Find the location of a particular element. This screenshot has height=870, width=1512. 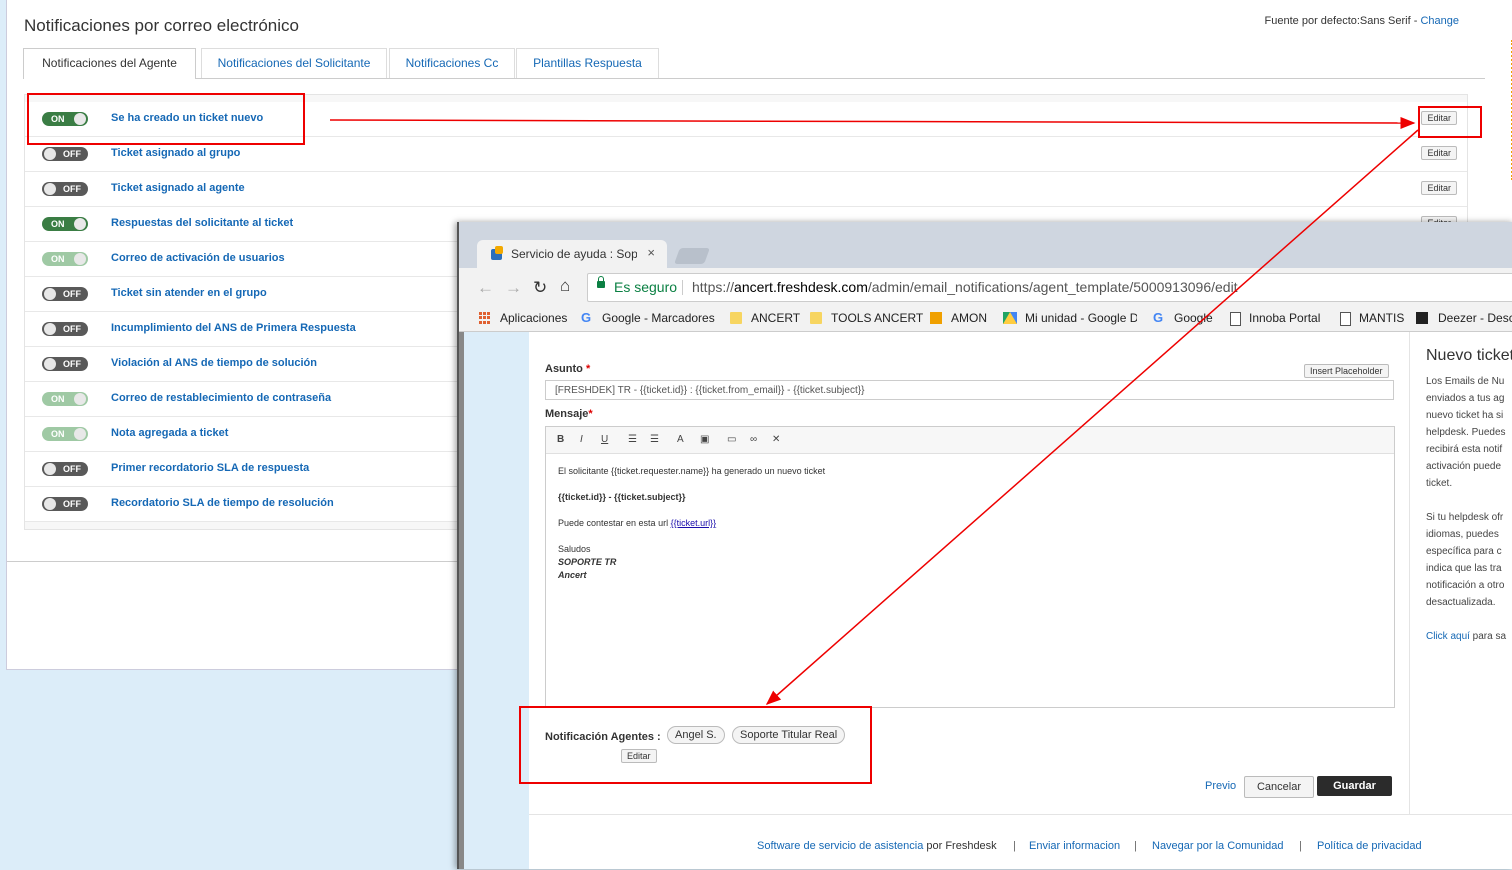

body-line: Saludos is located at coordinates (574, 549).